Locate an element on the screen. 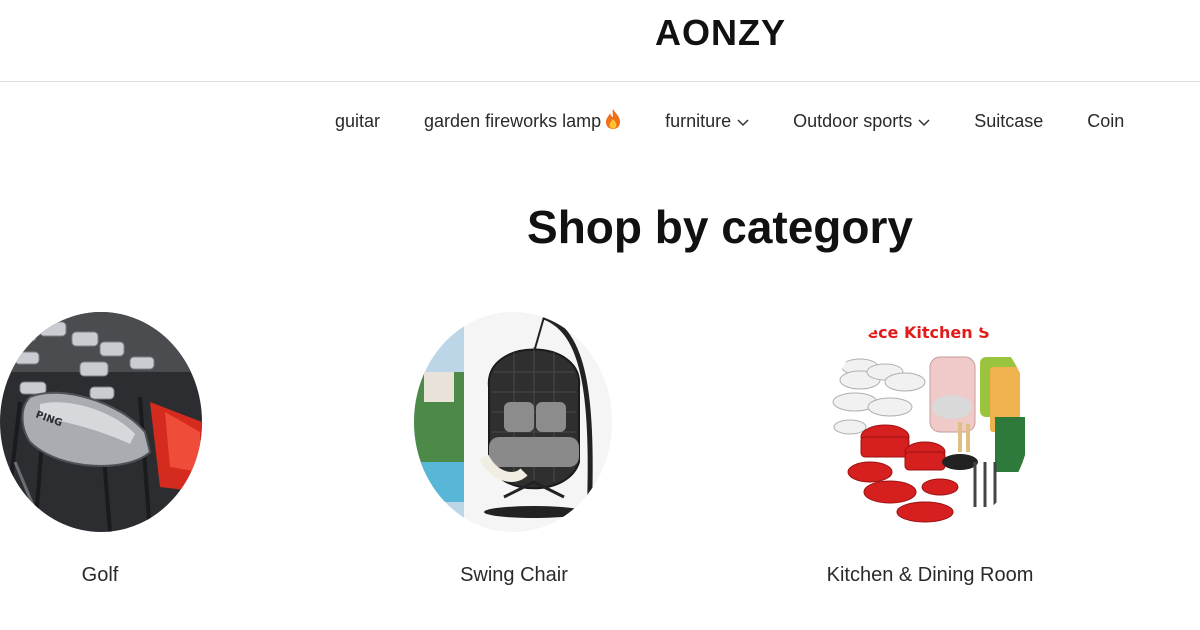  category-label: Golf is located at coordinates (100, 575).